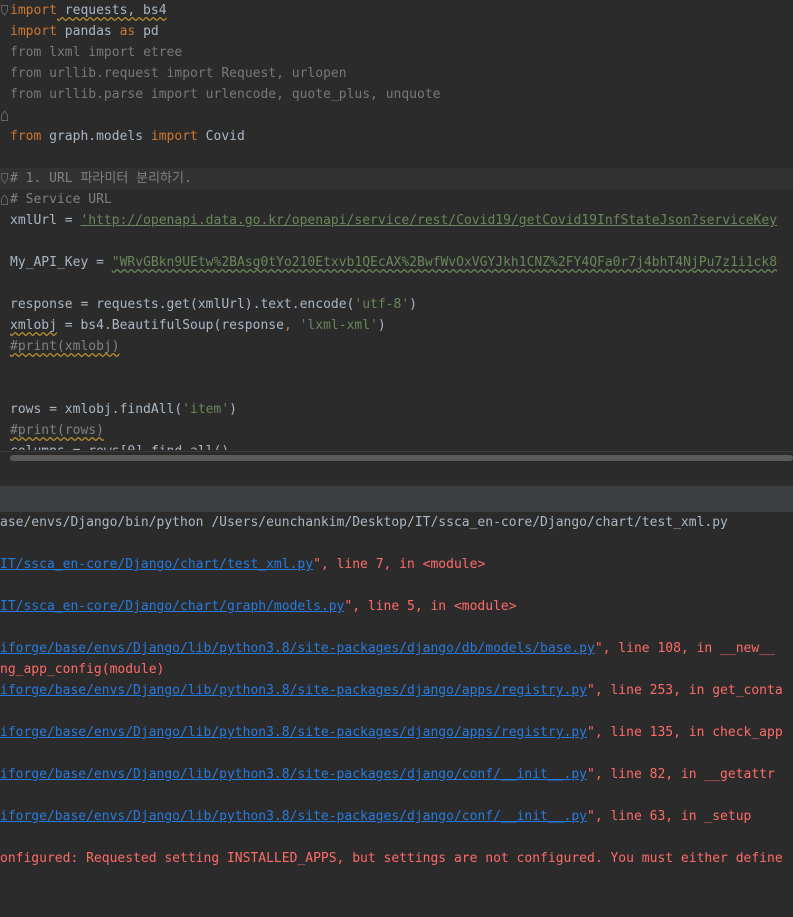 The image size is (793, 917). Describe the element at coordinates (221, 136) in the screenshot. I see `code-text: Covid` at that location.